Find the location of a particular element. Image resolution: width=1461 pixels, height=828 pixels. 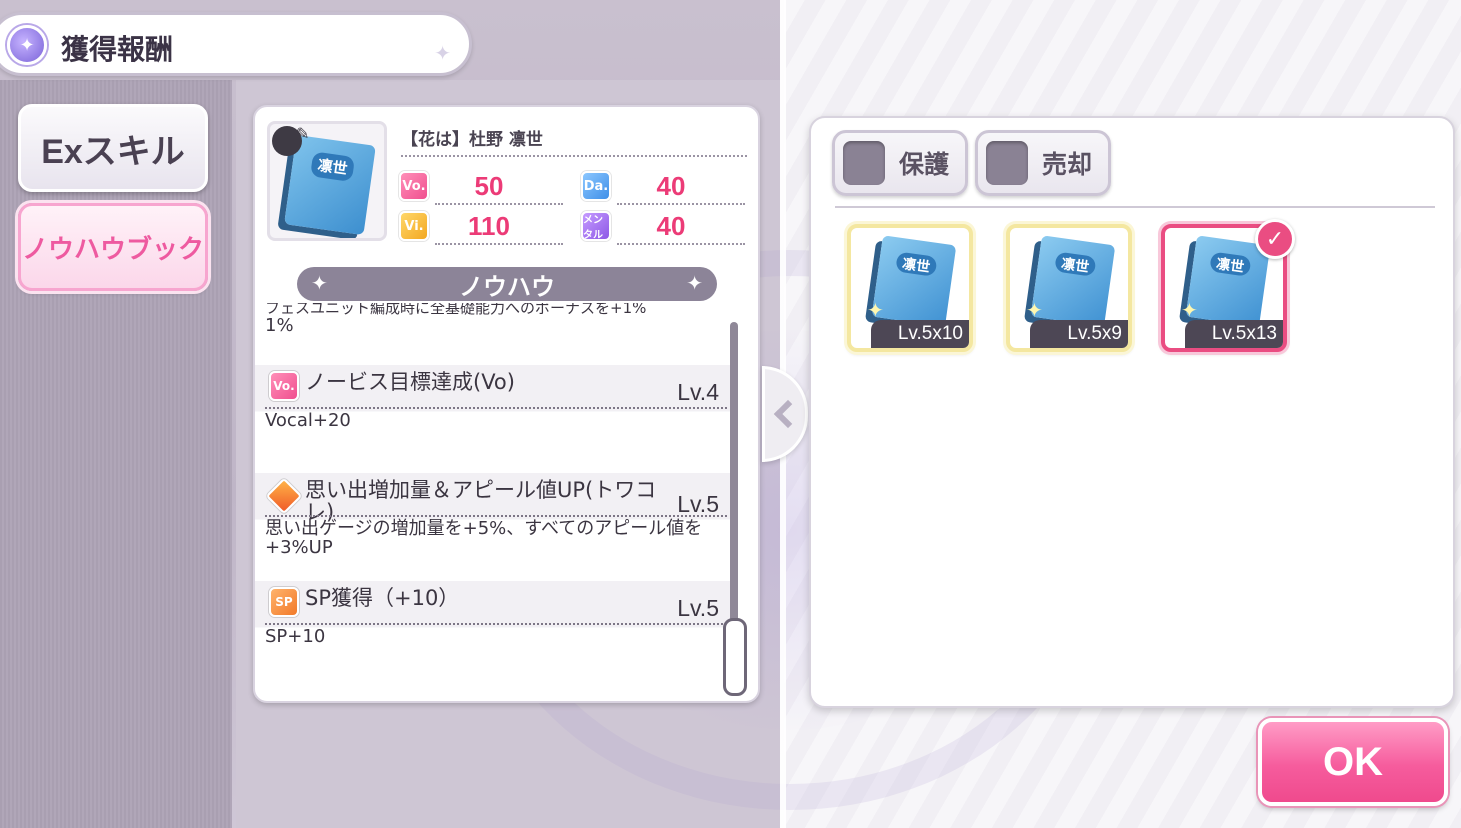

stat-vo: Vo. 50 is located at coordinates (474, 186).